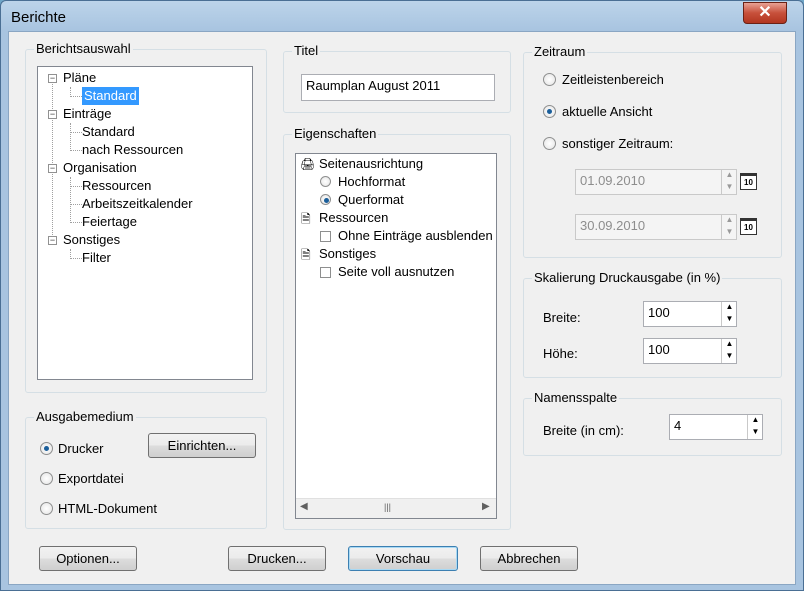 The image size is (804, 591). I want to click on hoehe-label: Höhe:, so click(560, 353).